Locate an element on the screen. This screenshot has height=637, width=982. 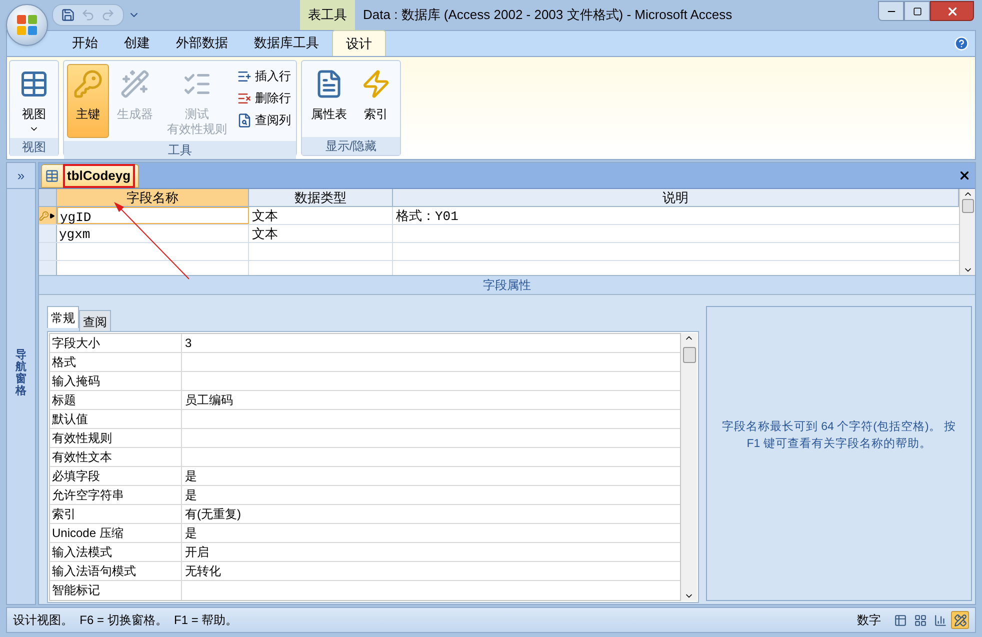
window-title: Data : 数据库 (Access 2002 - 2003 文件格式) - Microsoft Access is located at coordinates (547, 15).